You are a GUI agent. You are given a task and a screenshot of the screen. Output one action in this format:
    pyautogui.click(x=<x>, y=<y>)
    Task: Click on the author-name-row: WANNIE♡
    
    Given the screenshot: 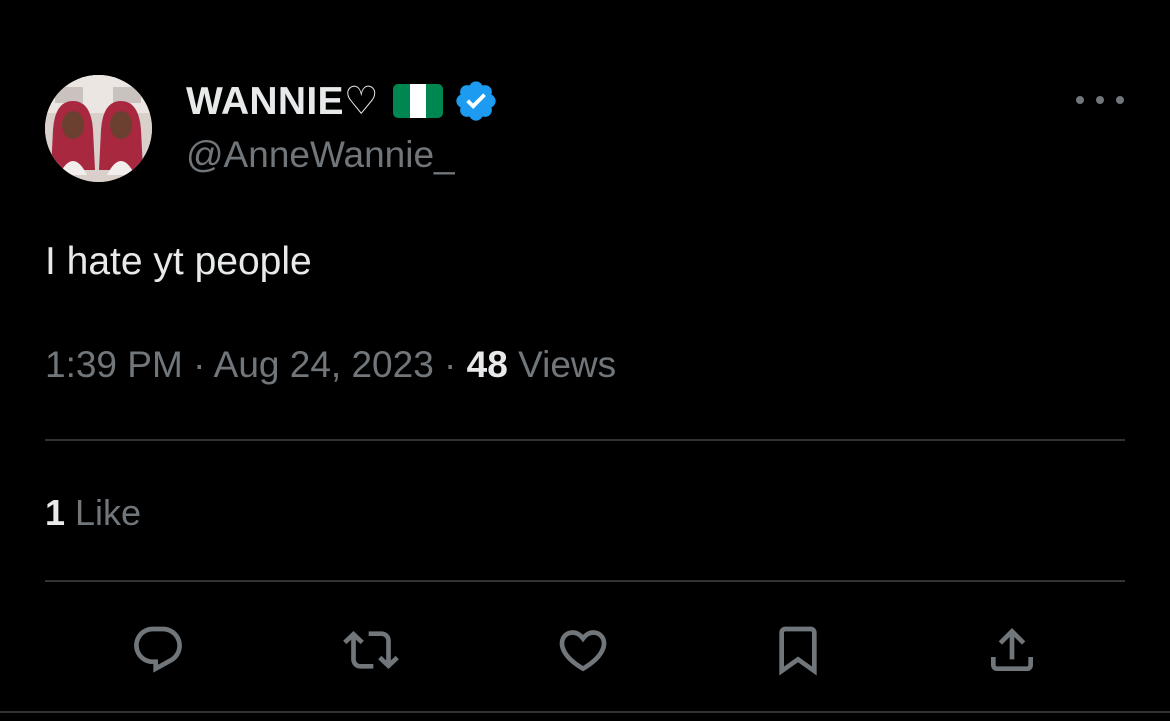 What is the action you would take?
    pyautogui.click(x=342, y=101)
    